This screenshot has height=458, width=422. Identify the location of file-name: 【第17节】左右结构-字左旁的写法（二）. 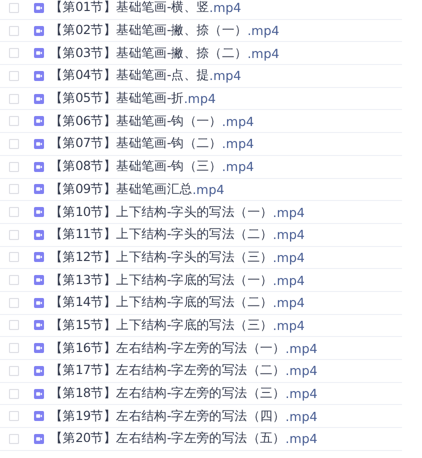
(168, 371).